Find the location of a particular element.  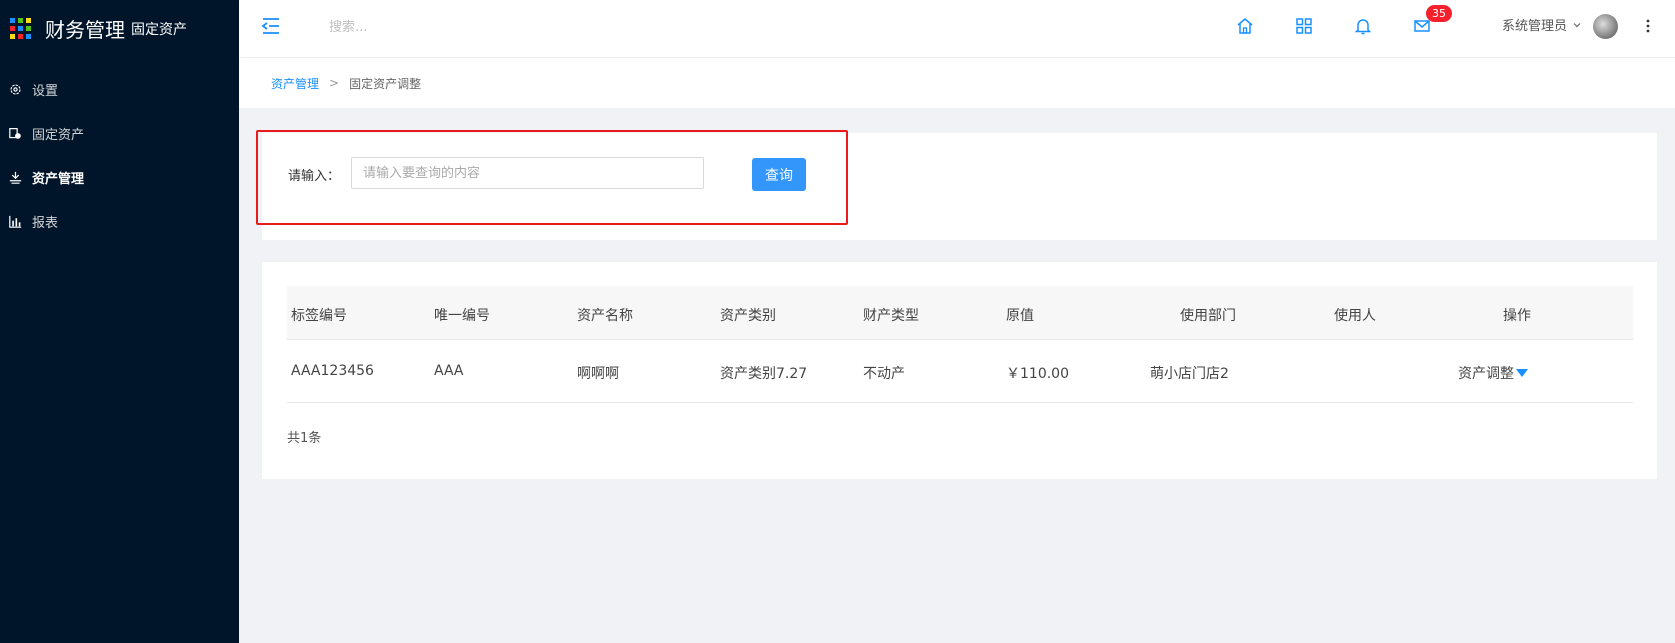

global-search-input is located at coordinates (429, 27).